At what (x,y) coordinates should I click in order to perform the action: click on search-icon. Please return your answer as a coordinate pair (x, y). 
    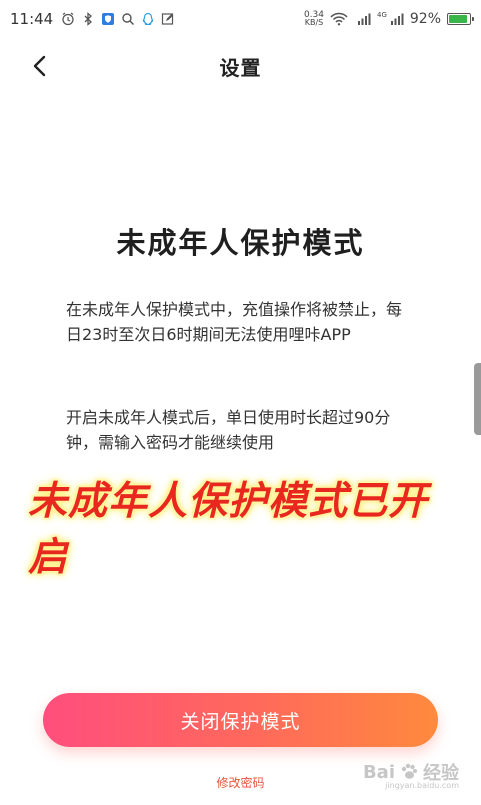
    Looking at the image, I should click on (128, 19).